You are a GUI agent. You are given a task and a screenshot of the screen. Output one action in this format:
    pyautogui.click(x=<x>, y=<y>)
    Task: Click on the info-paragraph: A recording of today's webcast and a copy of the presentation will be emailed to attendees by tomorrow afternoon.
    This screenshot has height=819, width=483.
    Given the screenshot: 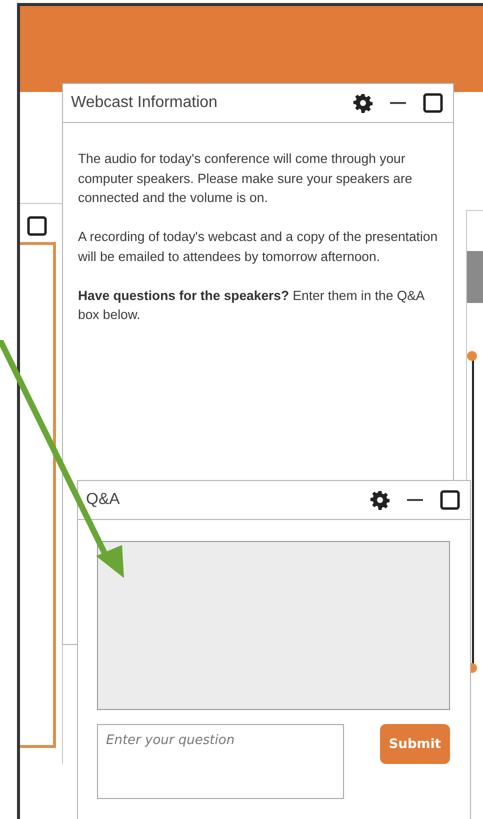 What is the action you would take?
    pyautogui.click(x=258, y=247)
    